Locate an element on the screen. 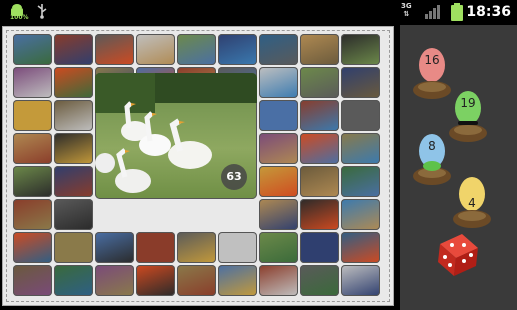 The width and height of the screenshot is (517, 310). player-score: 4 is located at coordinates (472, 203).